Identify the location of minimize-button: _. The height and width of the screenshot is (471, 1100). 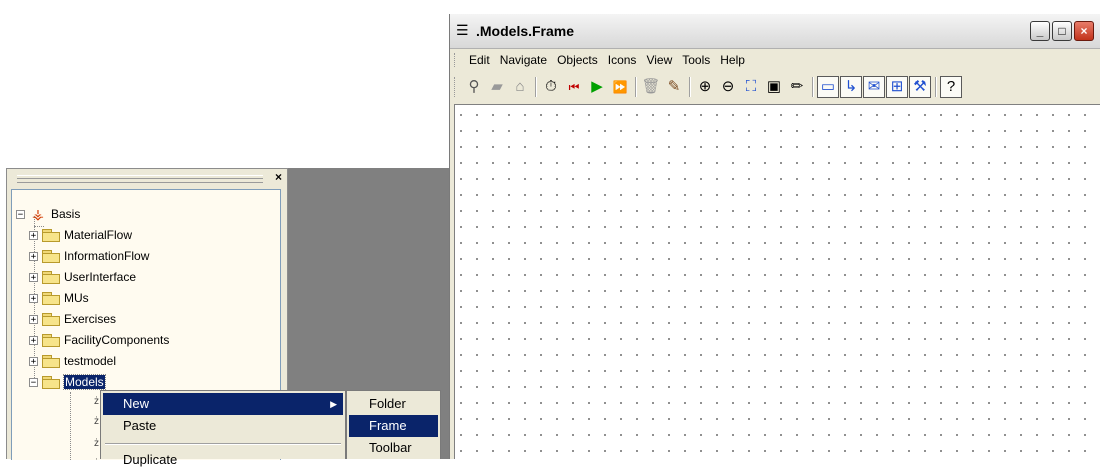
(1040, 31).